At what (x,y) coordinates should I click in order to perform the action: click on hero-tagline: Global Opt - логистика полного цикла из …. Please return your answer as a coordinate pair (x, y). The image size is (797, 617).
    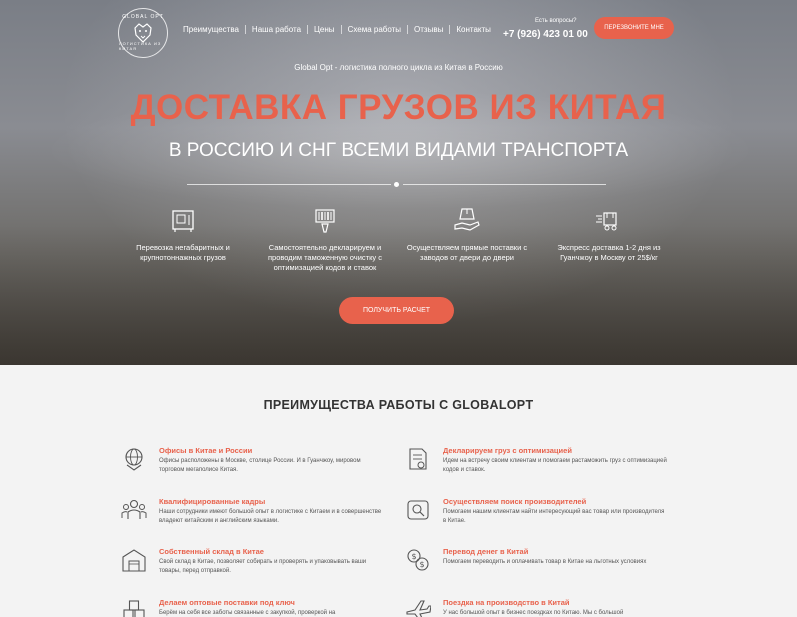
    Looking at the image, I should click on (398, 67).